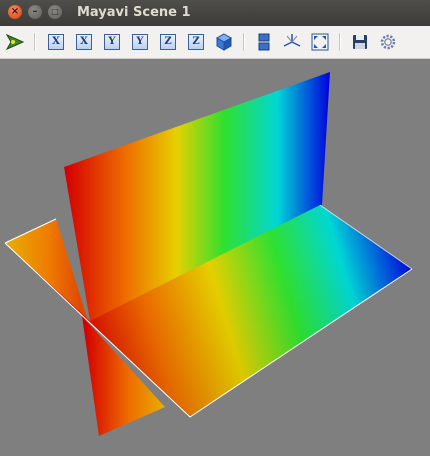 The height and width of the screenshot is (456, 430). I want to click on mayavi-pipeline-button, so click(15, 42).